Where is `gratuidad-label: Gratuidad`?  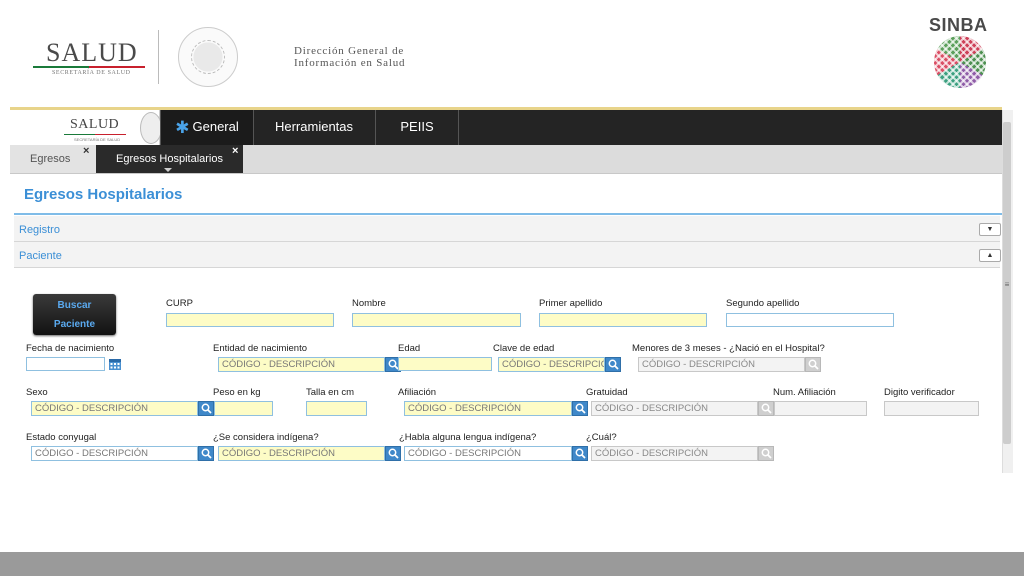
gratuidad-label: Gratuidad is located at coordinates (607, 392).